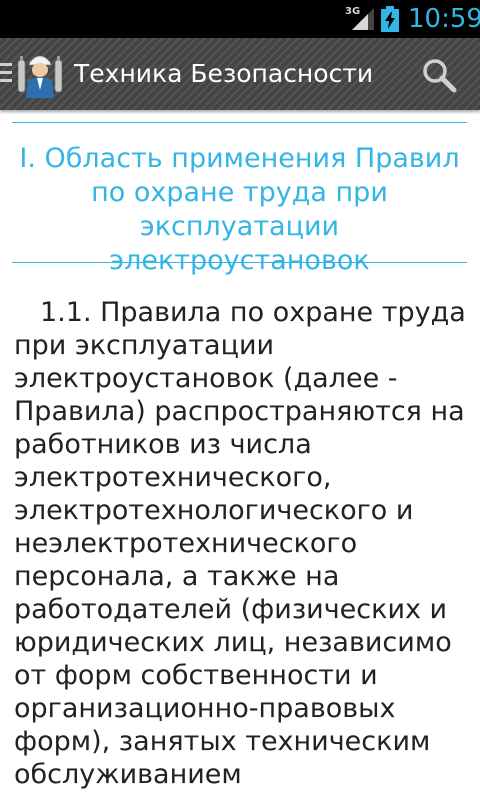 This screenshot has width=480, height=800. Describe the element at coordinates (439, 75) in the screenshot. I see `search-icon` at that location.